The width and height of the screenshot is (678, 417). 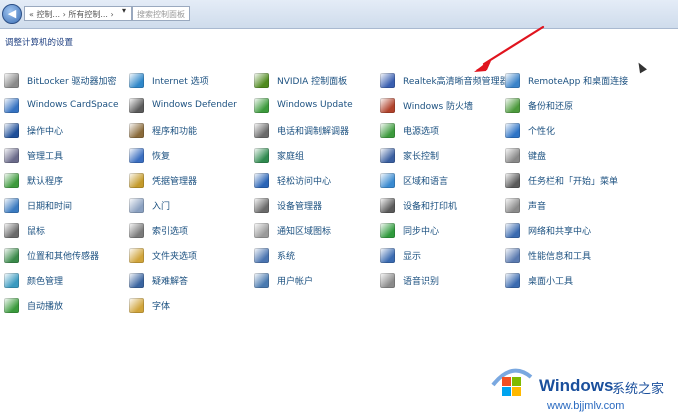 I want to click on control-panel-item: 凭据管理器, so click(x=163, y=180).